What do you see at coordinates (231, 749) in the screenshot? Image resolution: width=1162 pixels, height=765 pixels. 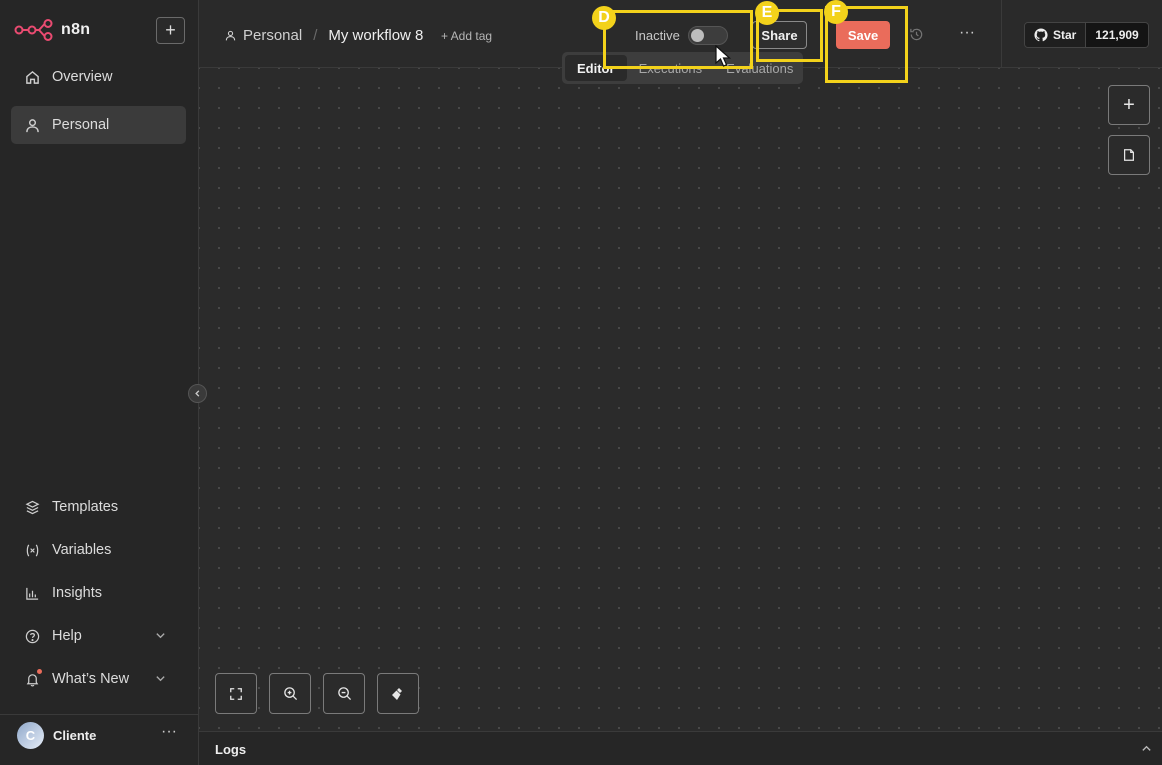 I see `logs-title: Logs` at bounding box center [231, 749].